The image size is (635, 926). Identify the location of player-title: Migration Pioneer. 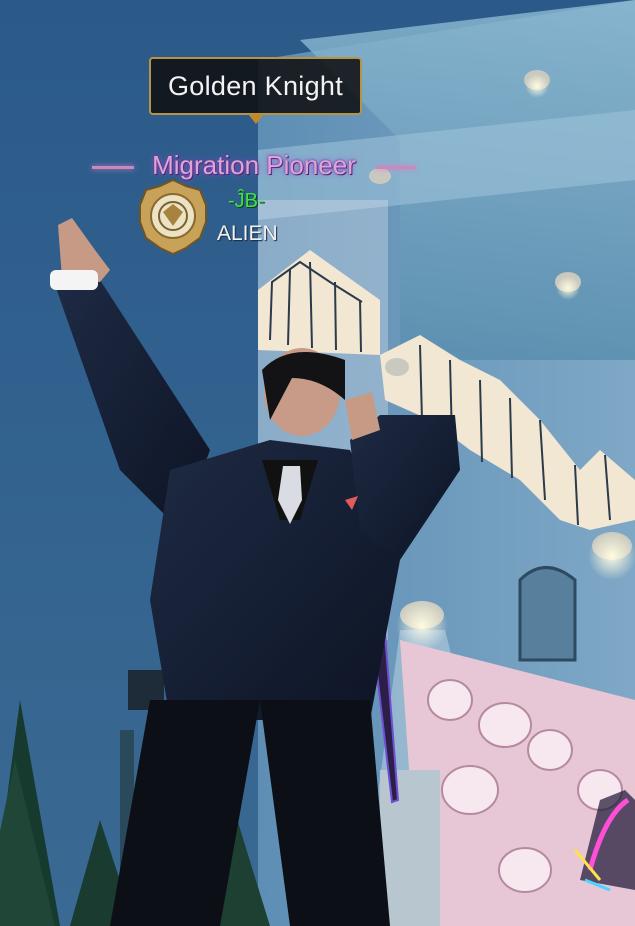
(254, 168).